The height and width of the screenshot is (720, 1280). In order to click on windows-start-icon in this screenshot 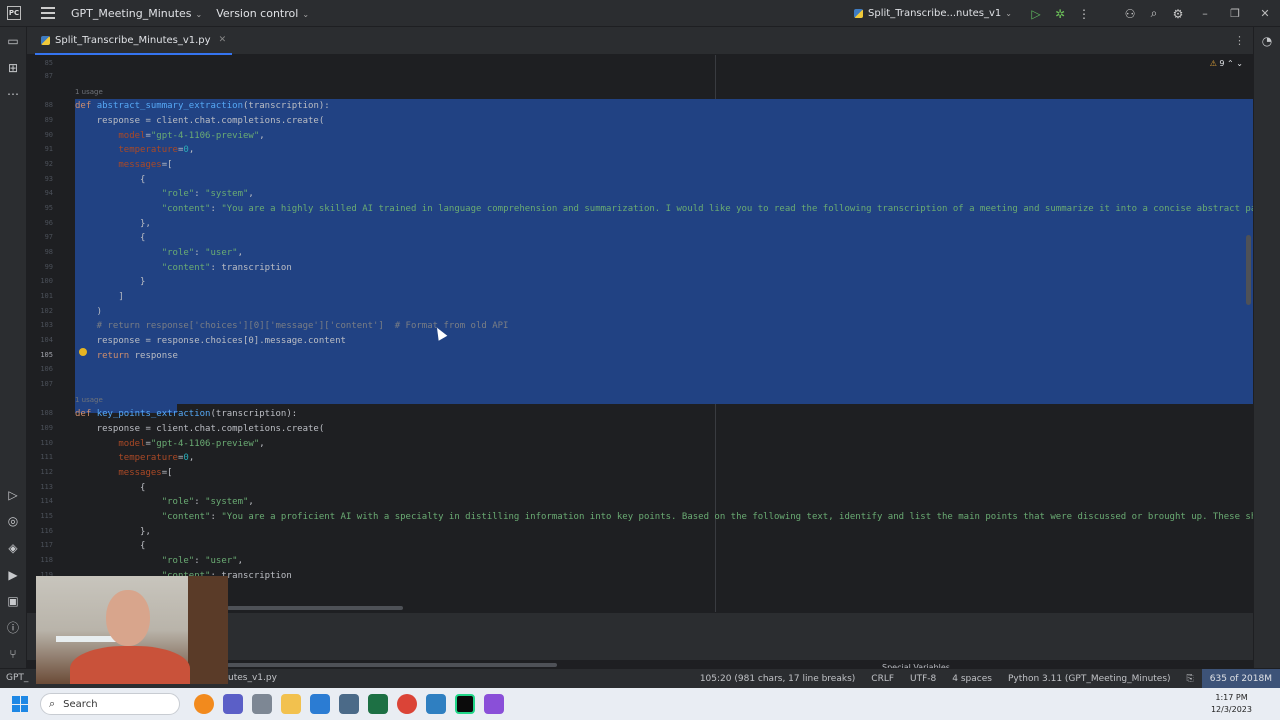, I will do `click(20, 704)`.